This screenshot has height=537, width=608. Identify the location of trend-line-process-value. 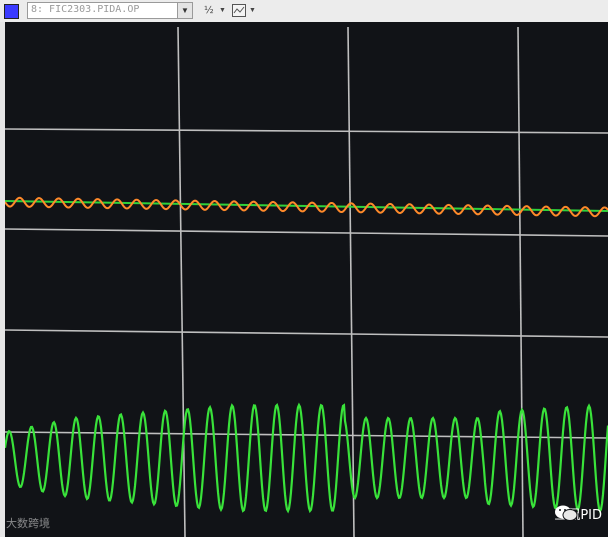
(306, 207).